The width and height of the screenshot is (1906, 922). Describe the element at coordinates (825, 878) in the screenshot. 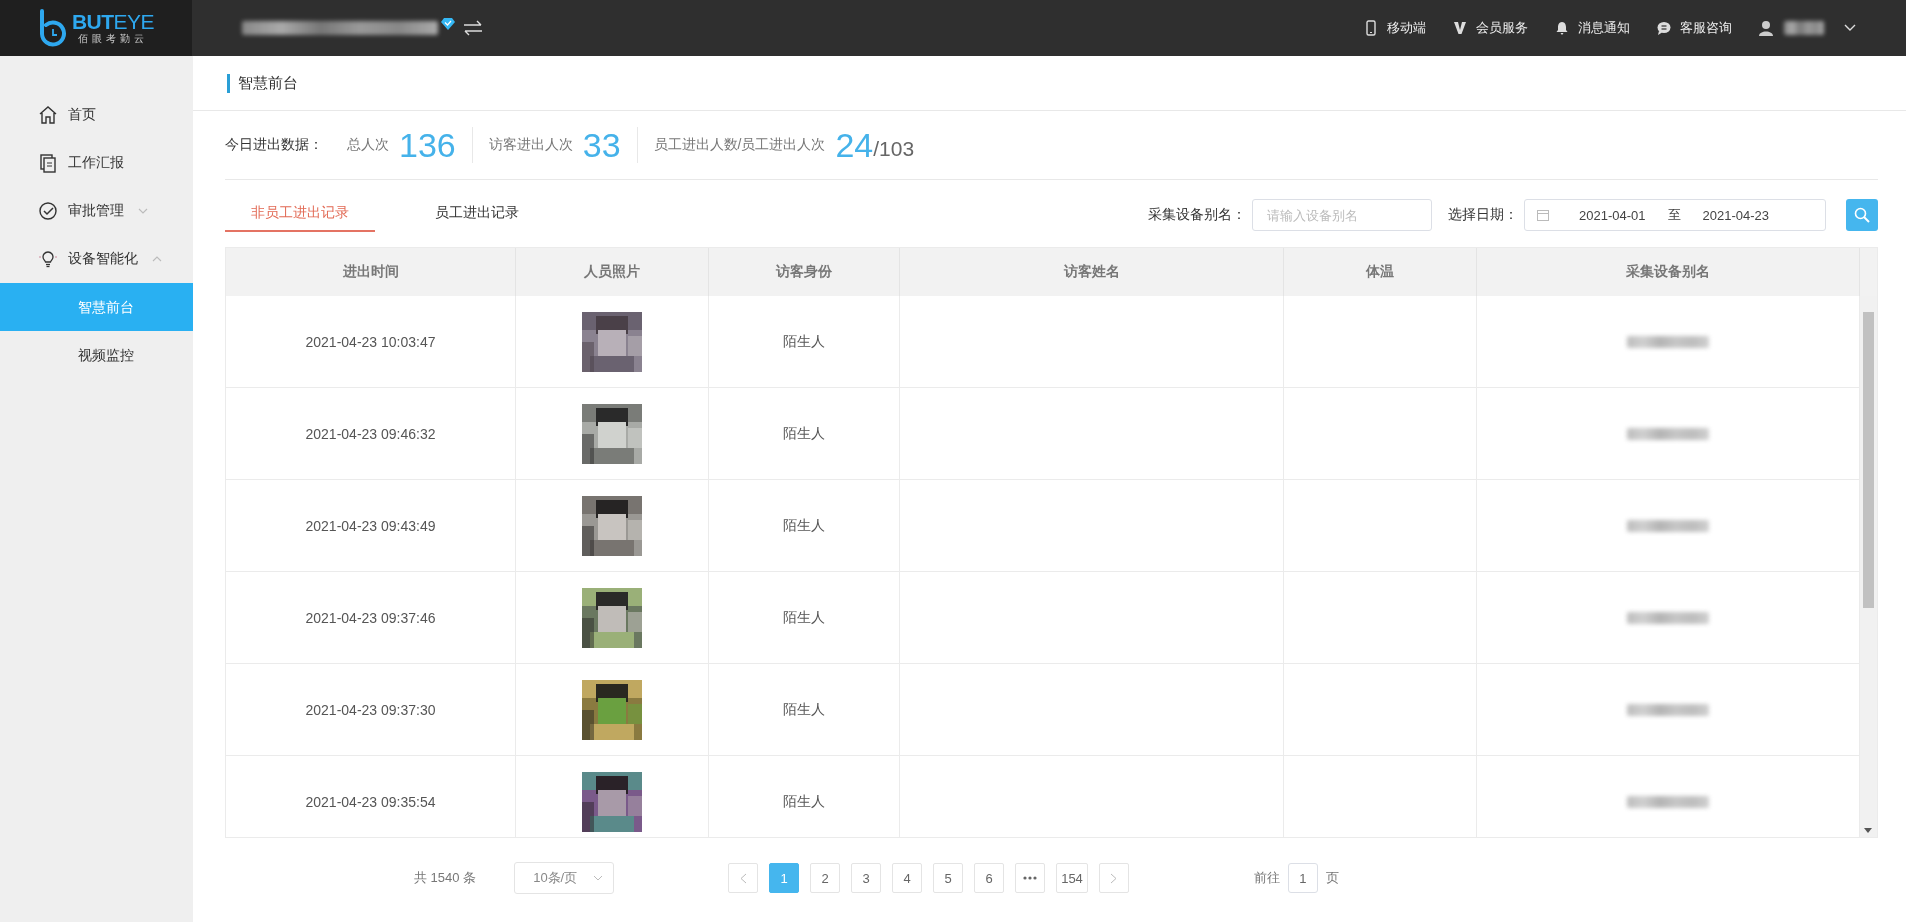

I see `page-button: 2` at that location.